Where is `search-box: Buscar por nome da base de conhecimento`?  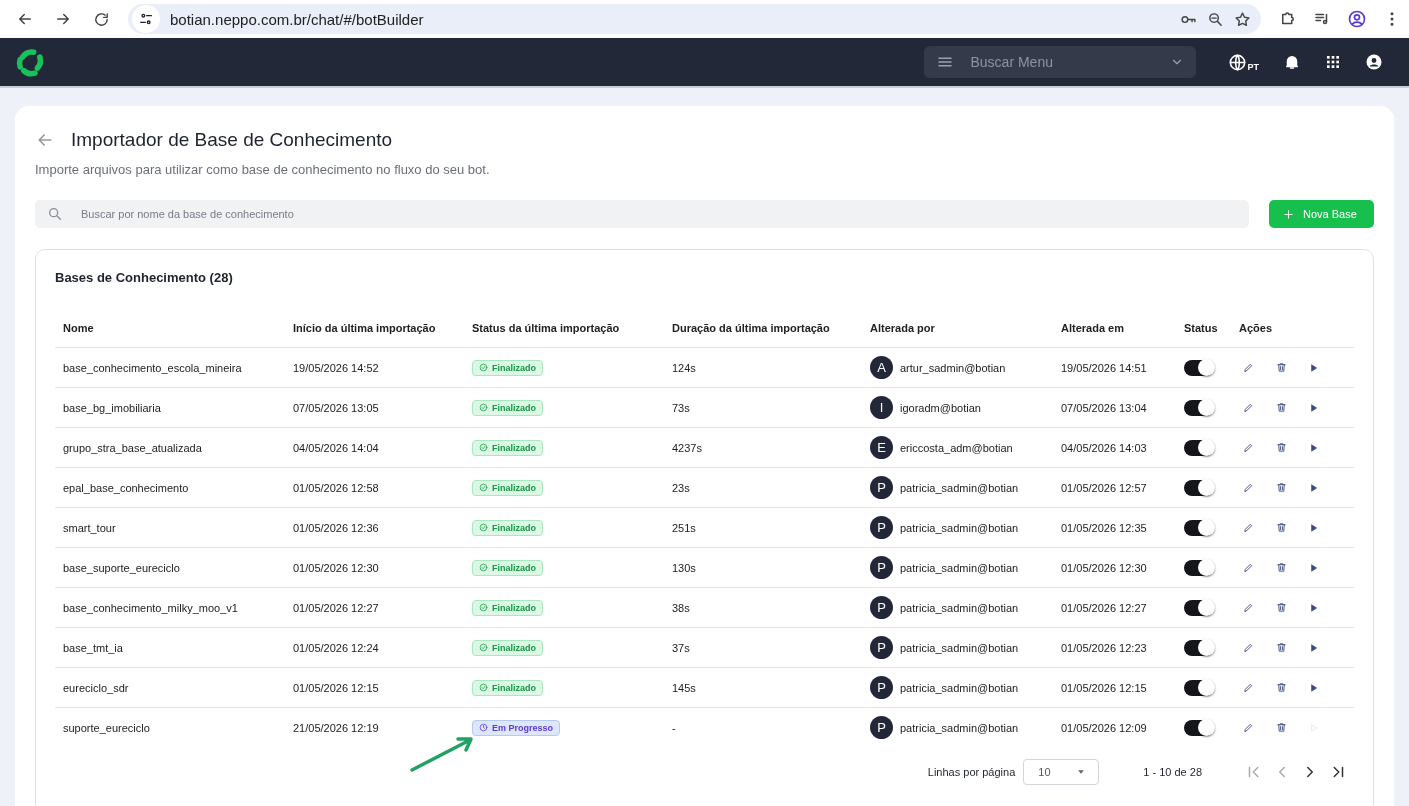 search-box: Buscar por nome da base de conhecimento is located at coordinates (642, 214).